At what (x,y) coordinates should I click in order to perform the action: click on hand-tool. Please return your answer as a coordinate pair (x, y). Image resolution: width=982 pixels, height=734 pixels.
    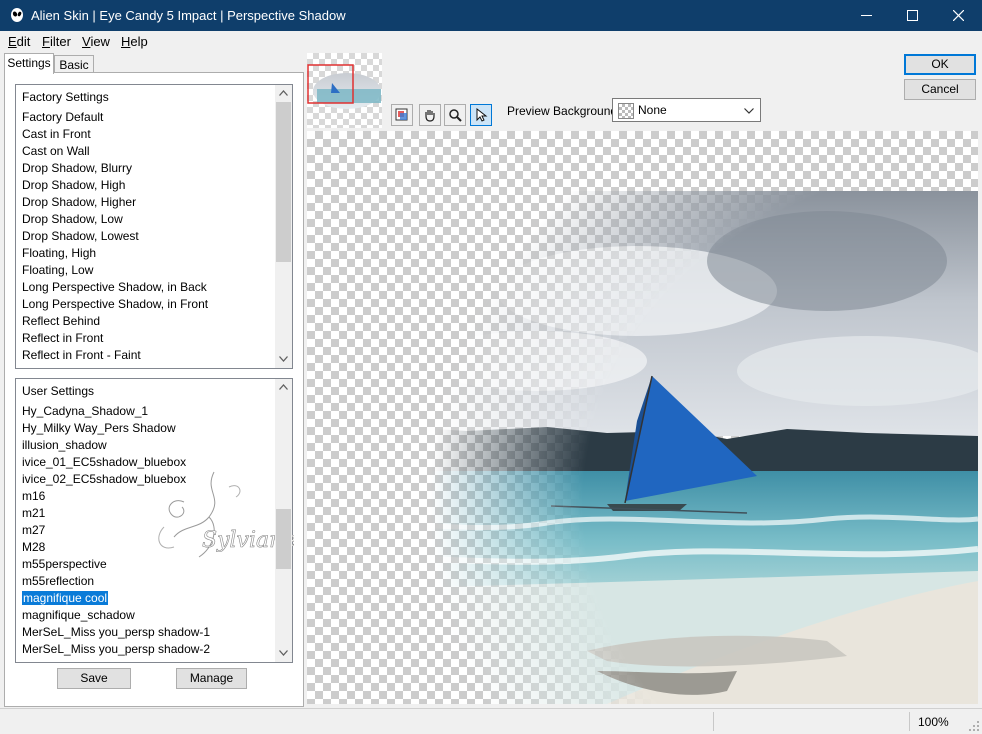
    Looking at the image, I should click on (430, 115).